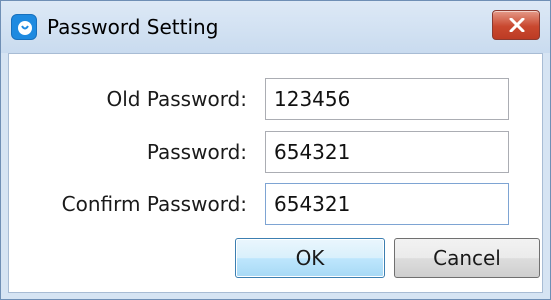  I want to click on ok-button: OK, so click(310, 258).